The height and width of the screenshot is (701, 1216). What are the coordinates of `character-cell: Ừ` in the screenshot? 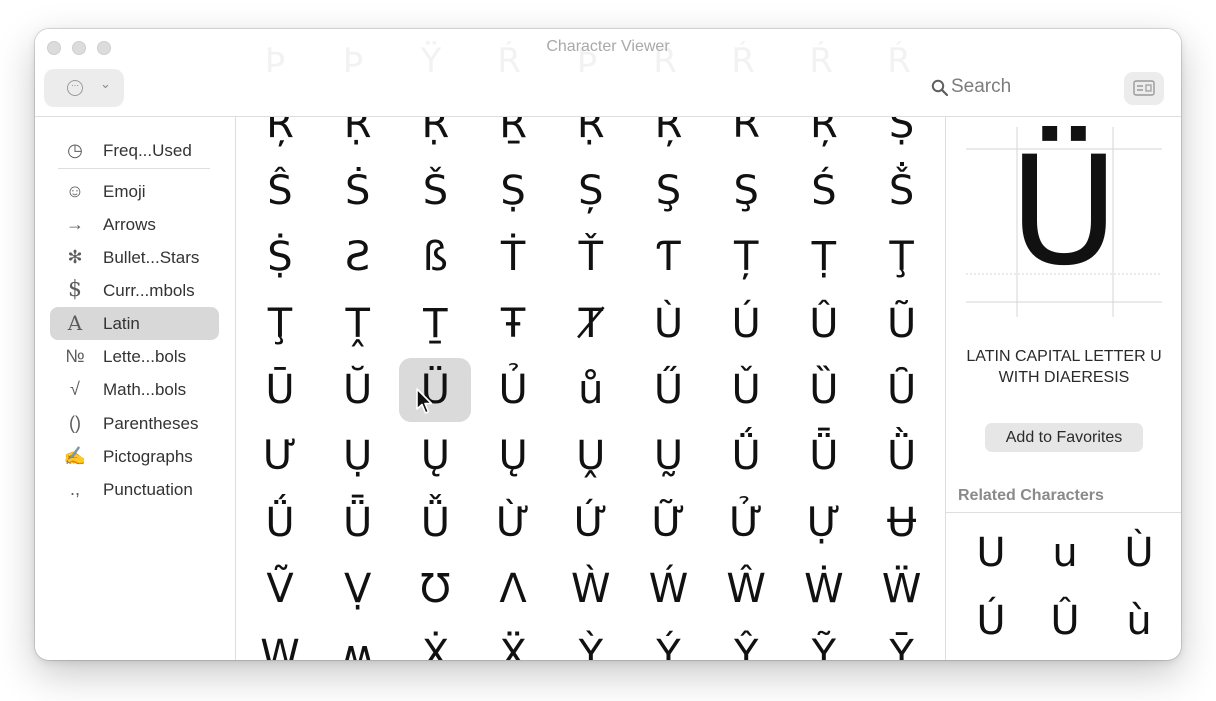 It's located at (513, 523).